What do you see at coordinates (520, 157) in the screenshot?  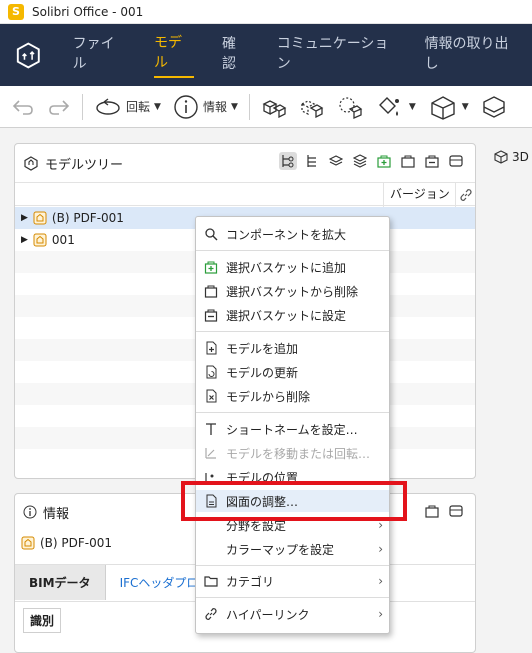 I see `view-3d-label: 3D` at bounding box center [520, 157].